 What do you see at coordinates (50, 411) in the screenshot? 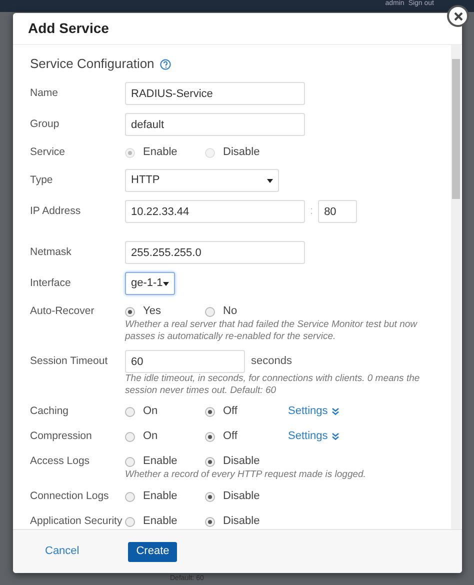
I see `field-label: Caching` at bounding box center [50, 411].